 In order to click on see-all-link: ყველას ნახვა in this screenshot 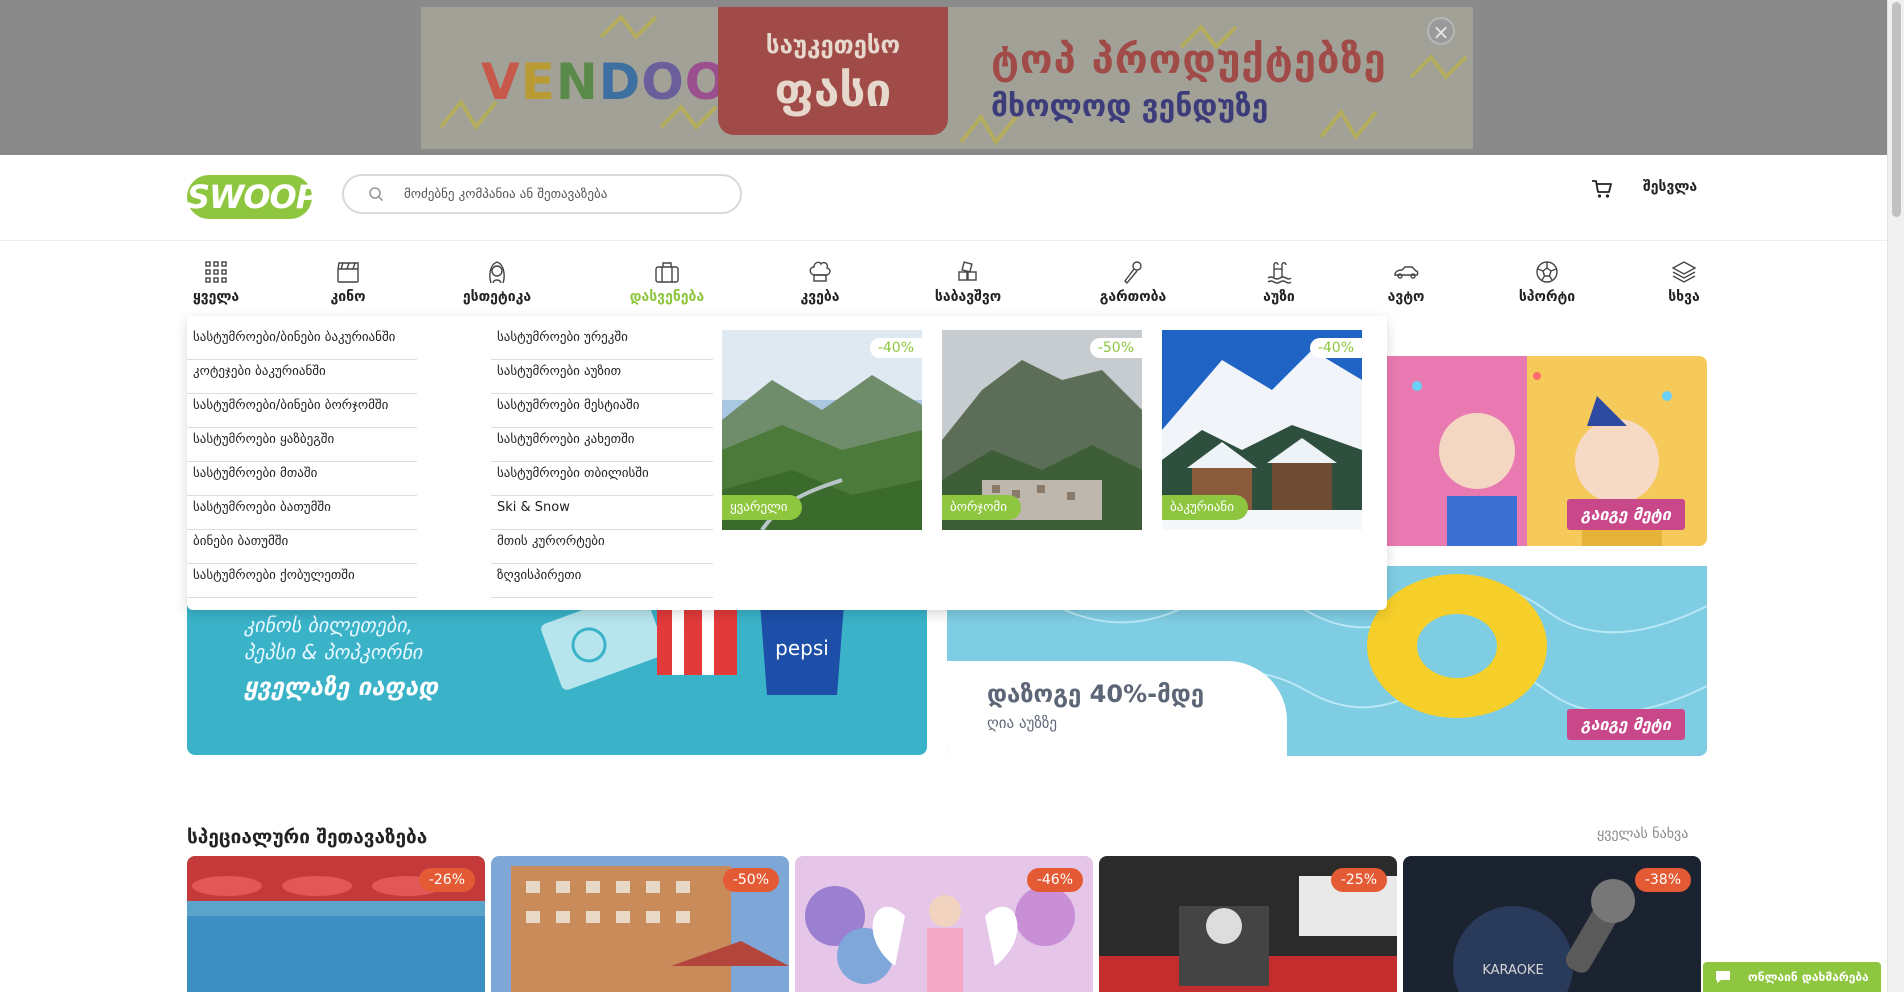, I will do `click(1642, 834)`.